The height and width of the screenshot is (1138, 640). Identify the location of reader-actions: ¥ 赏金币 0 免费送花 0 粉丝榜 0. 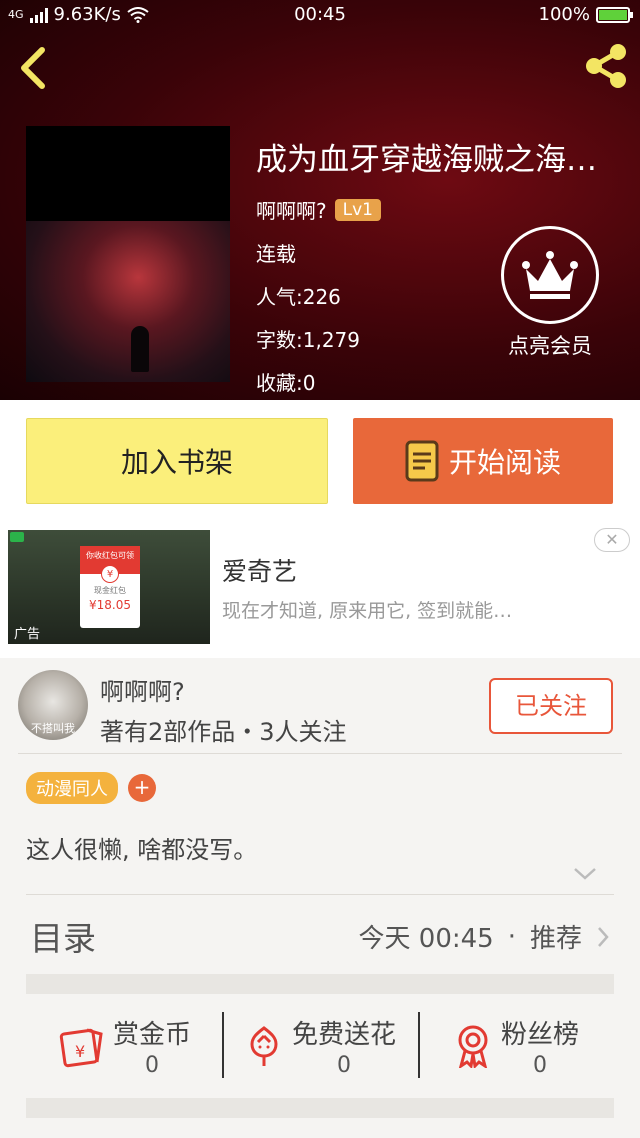
(320, 1046).